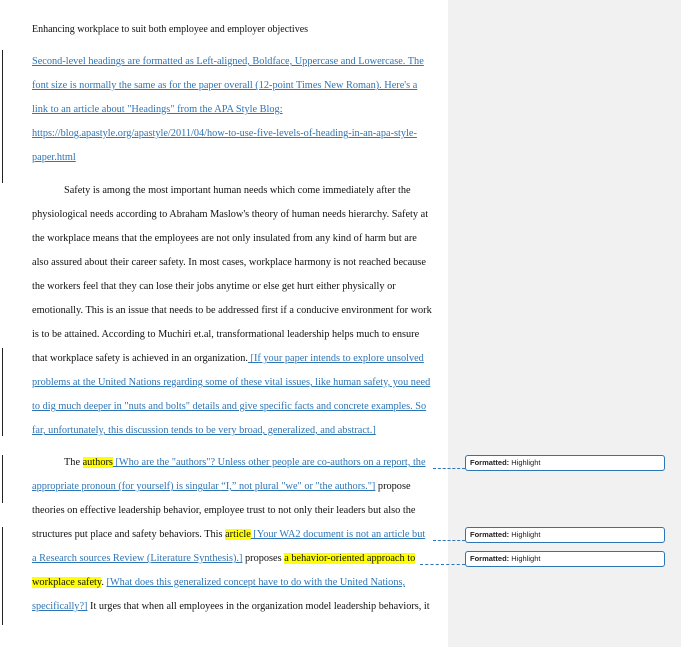  What do you see at coordinates (338, 534) in the screenshot?
I see `inline-comment: [Your WA2 document is not an article but` at bounding box center [338, 534].